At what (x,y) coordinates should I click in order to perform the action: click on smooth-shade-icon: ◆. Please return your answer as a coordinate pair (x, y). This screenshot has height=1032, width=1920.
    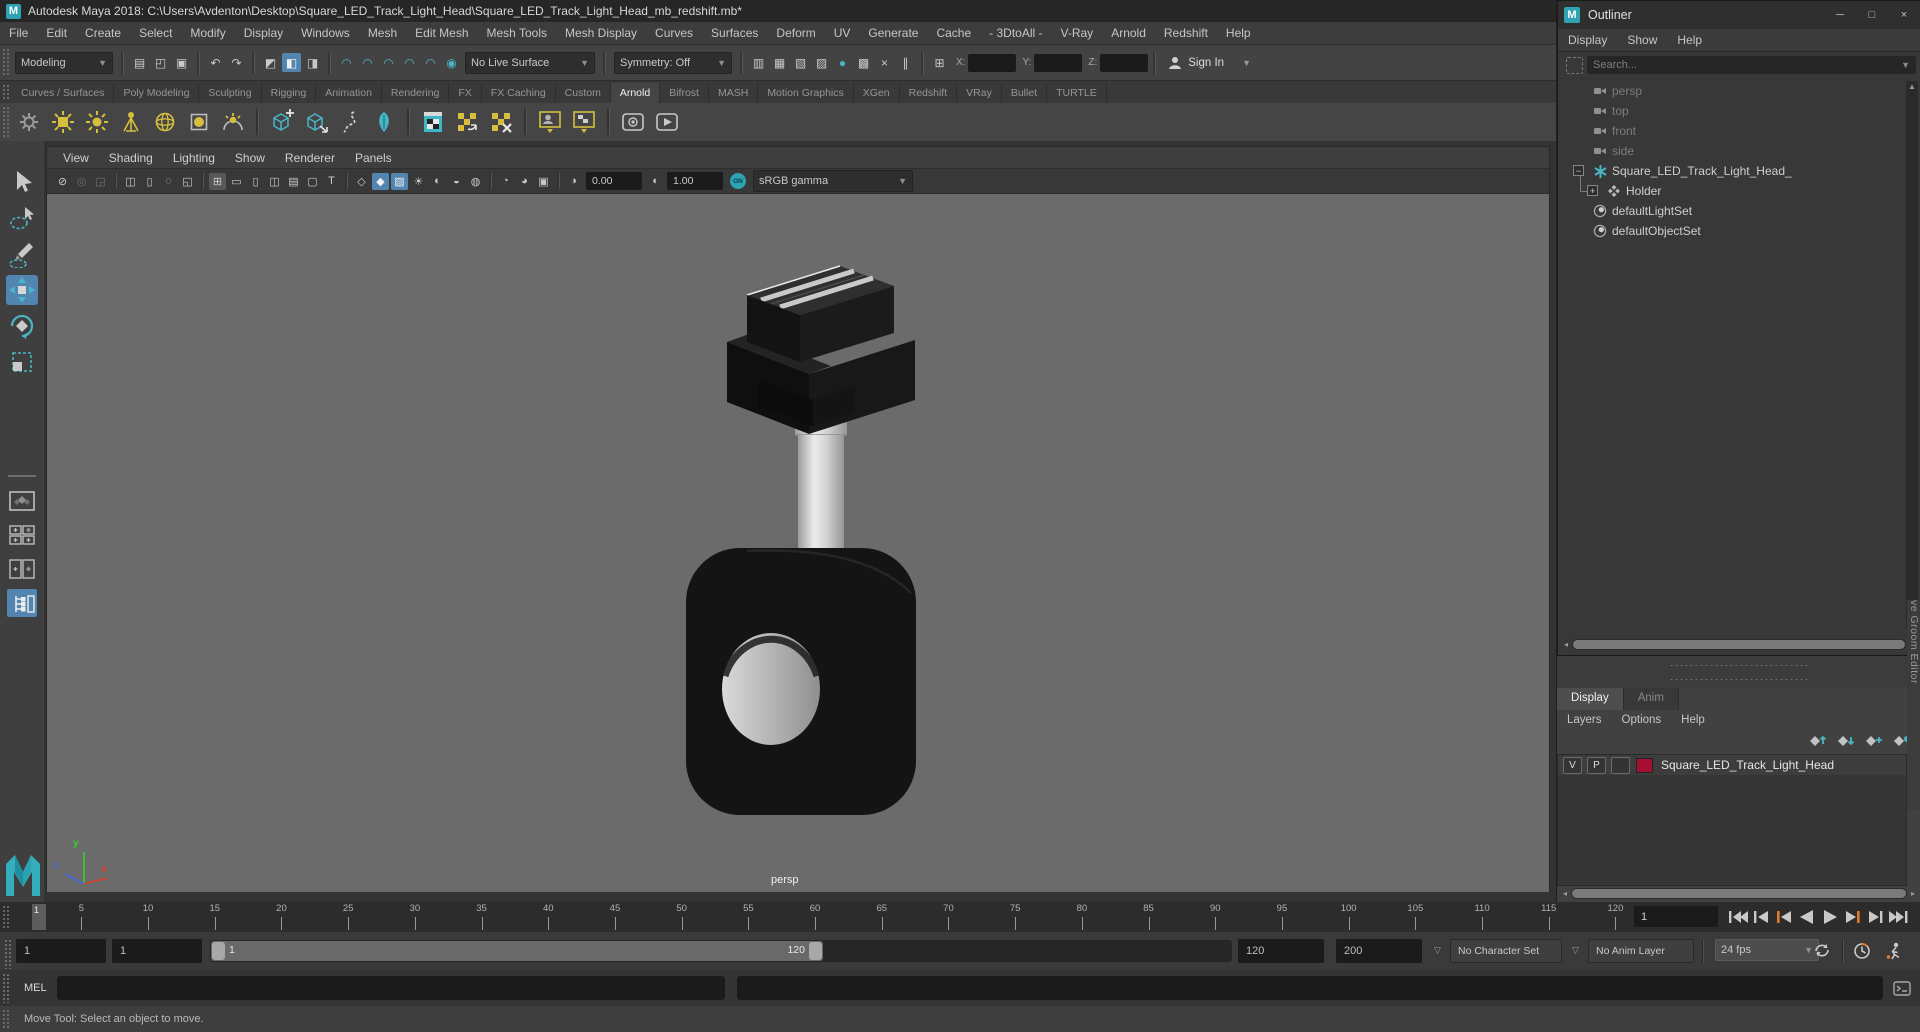
    Looking at the image, I should click on (380, 181).